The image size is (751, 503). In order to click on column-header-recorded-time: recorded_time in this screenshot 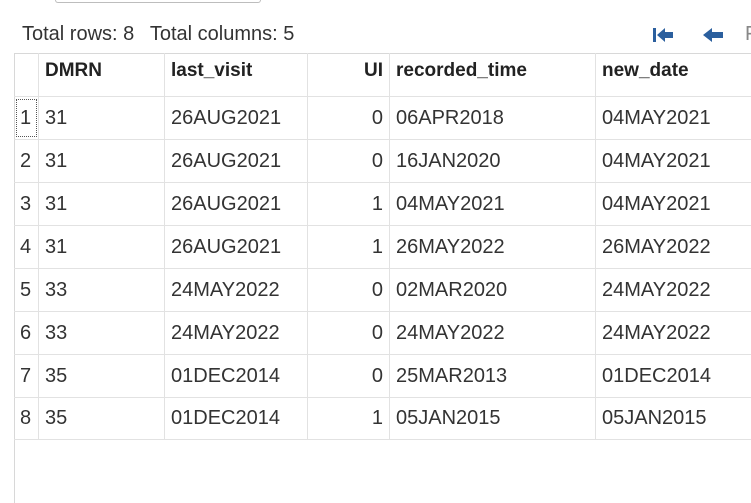, I will do `click(493, 74)`.